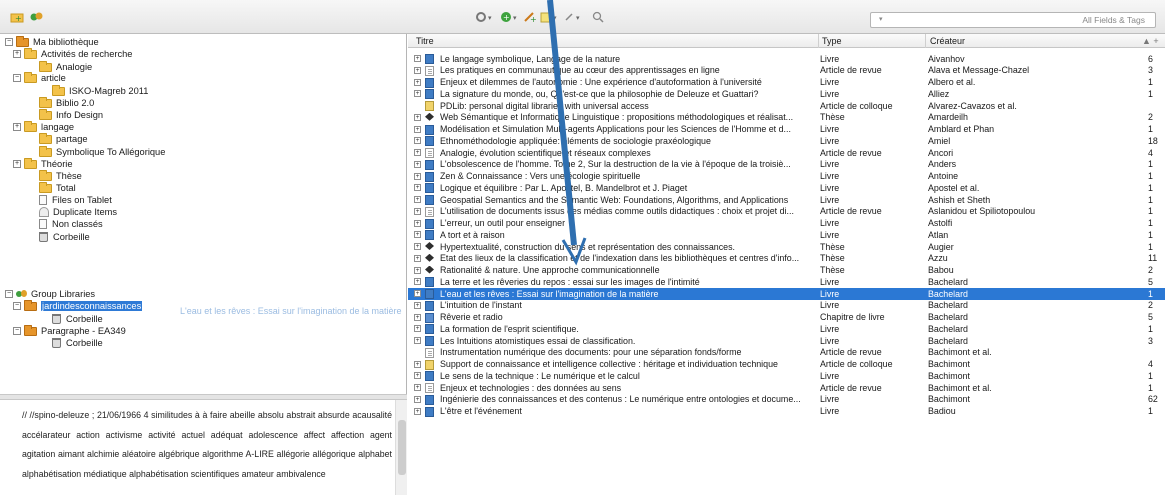  What do you see at coordinates (573, 17) in the screenshot?
I see `attachment-icon: ▾` at bounding box center [573, 17].